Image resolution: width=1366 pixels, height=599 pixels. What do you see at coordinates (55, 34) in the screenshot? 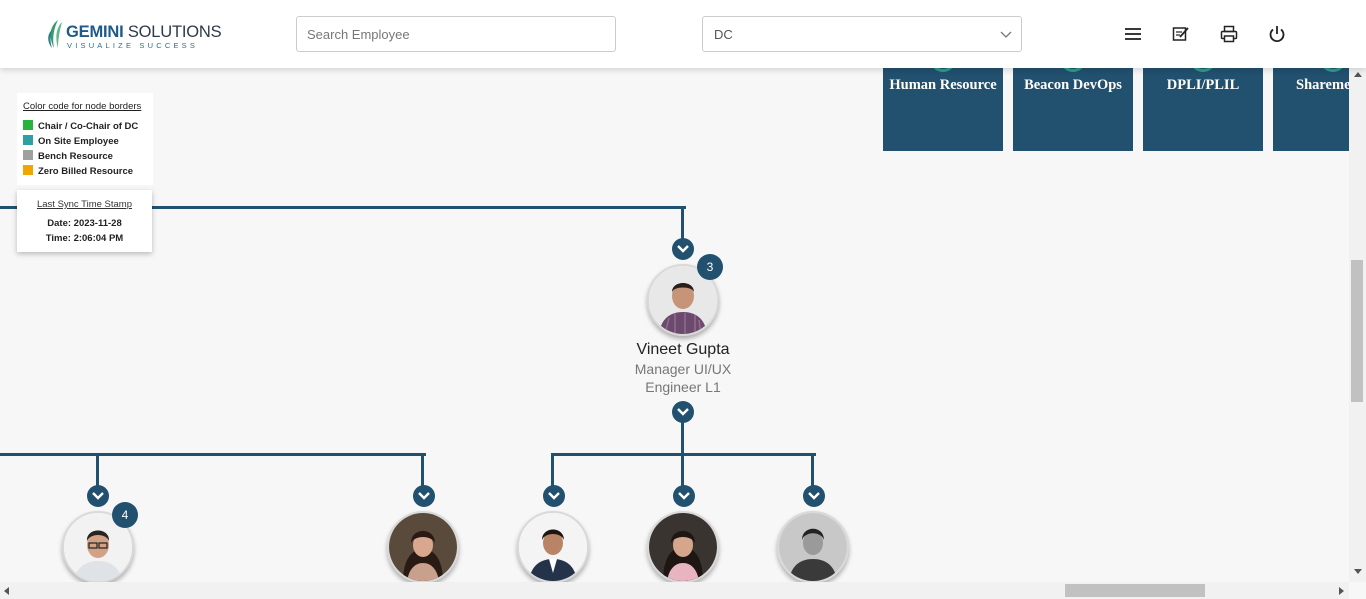
I see `leaf-logo-icon` at bounding box center [55, 34].